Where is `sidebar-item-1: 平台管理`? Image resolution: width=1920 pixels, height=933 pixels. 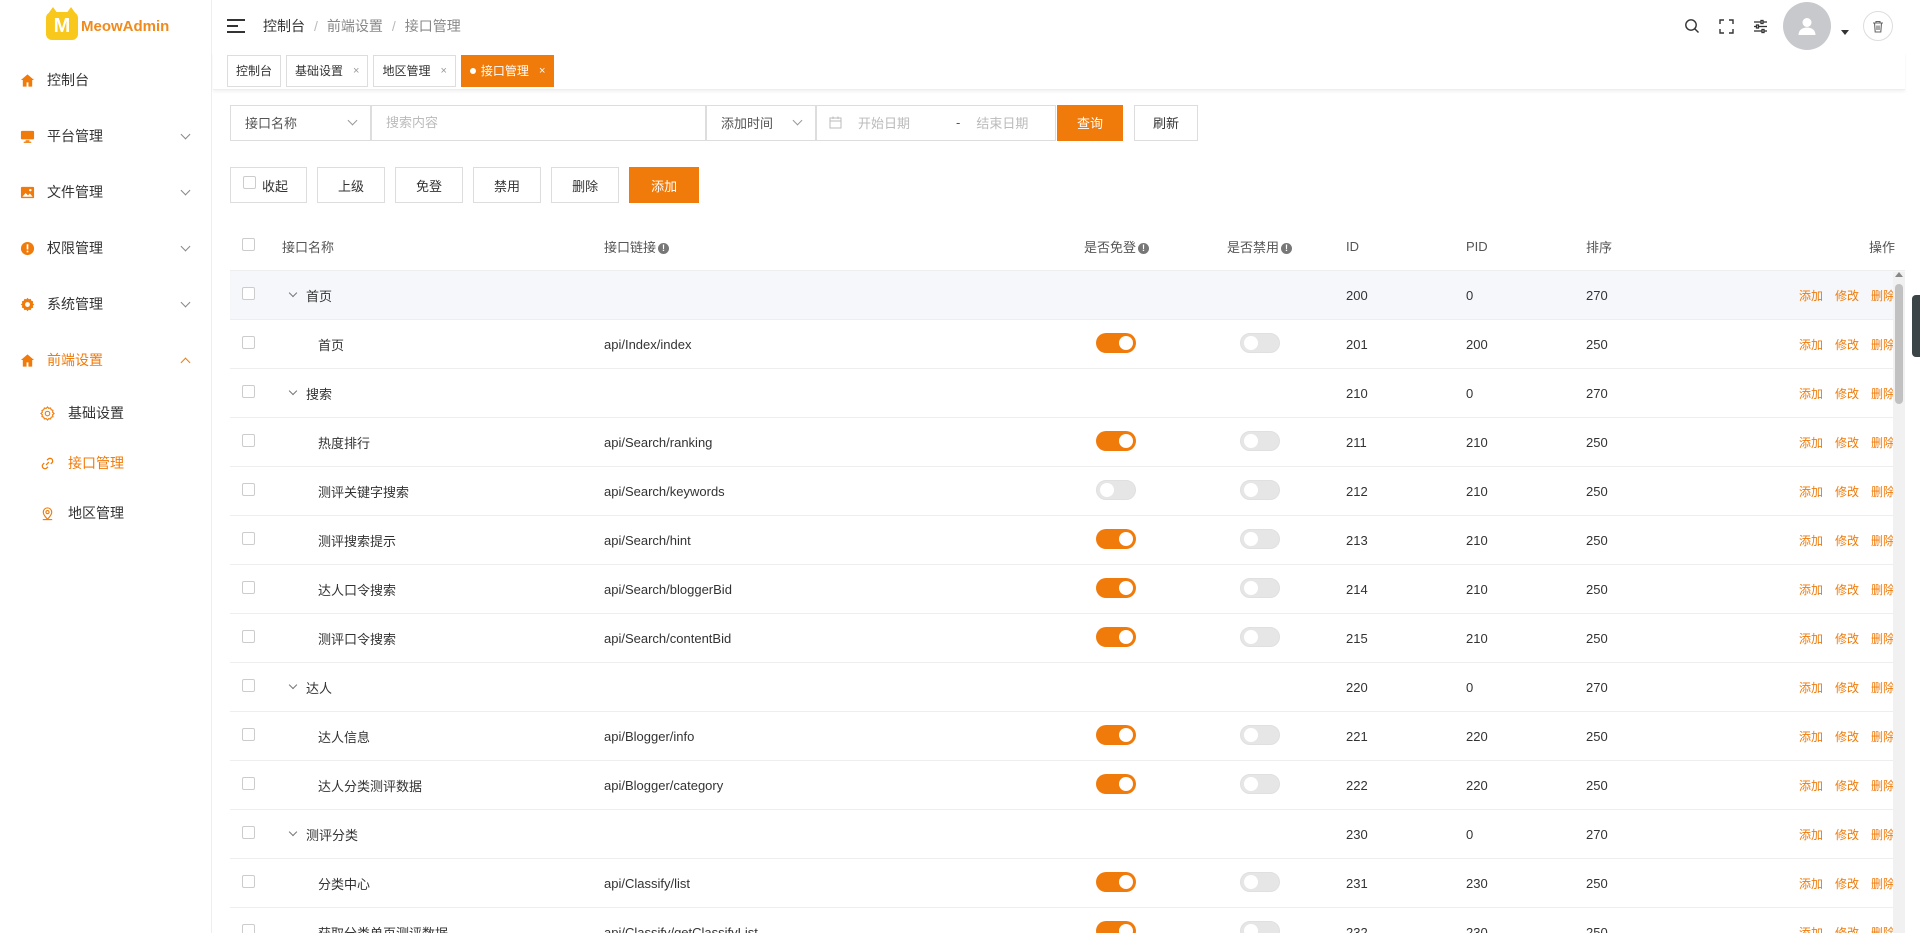 sidebar-item-1: 平台管理 is located at coordinates (105, 136).